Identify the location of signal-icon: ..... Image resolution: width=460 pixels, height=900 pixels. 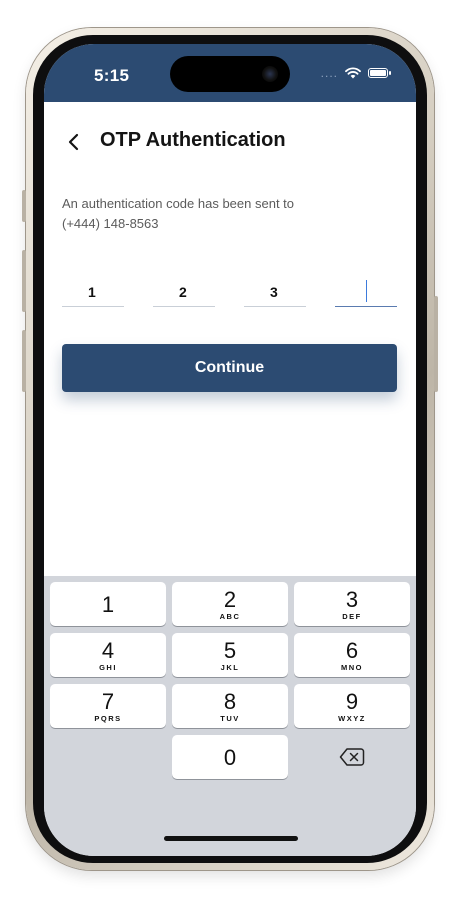
(329, 73).